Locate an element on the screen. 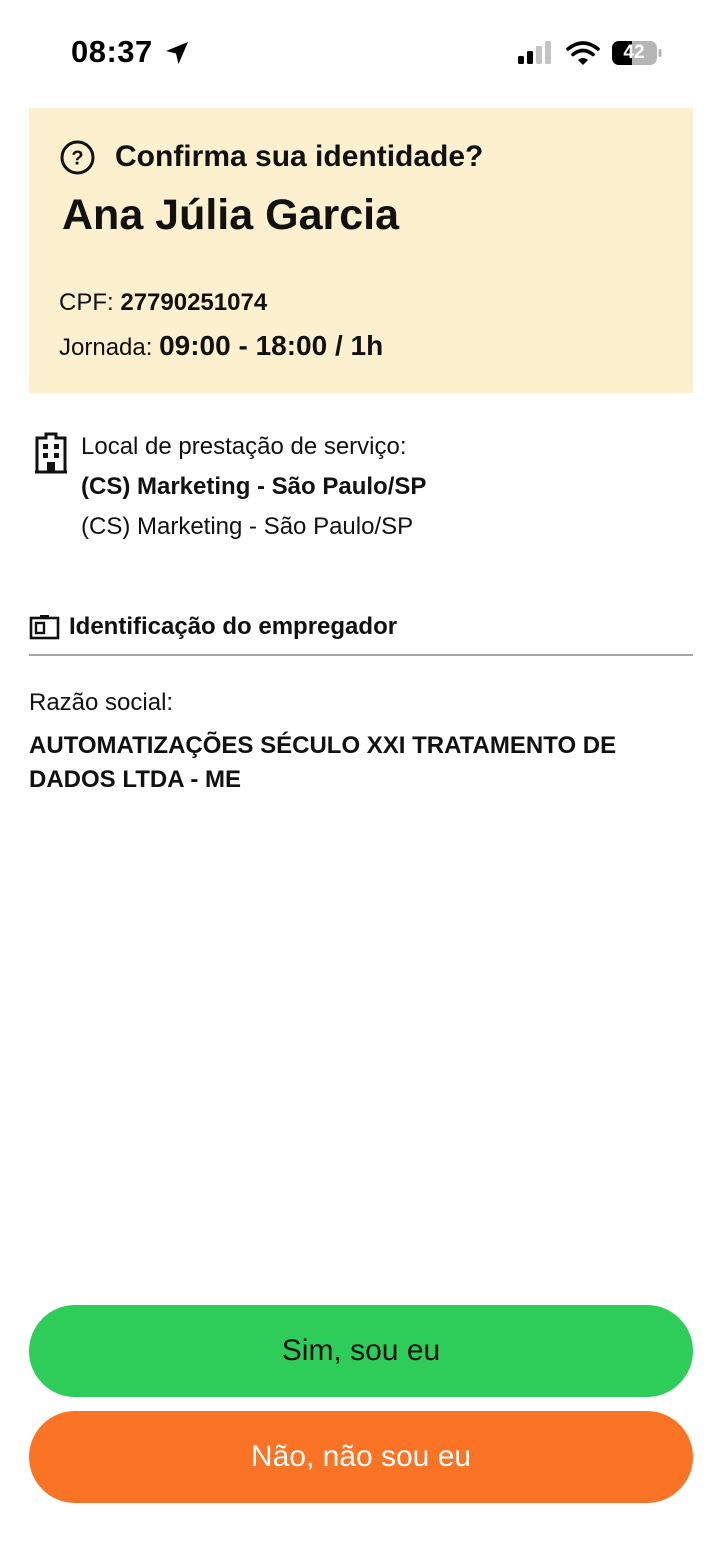  employer-heading: Identificação do empregador is located at coordinates (233, 626).